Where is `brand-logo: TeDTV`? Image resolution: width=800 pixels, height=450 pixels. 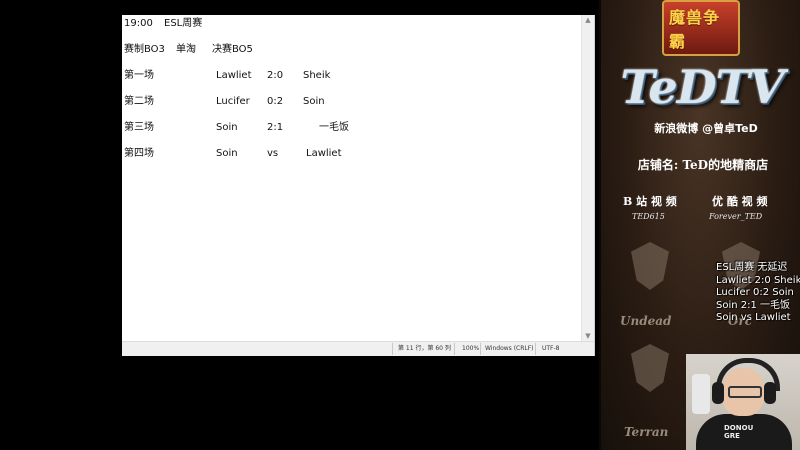 brand-logo: TeDTV is located at coordinates (702, 87).